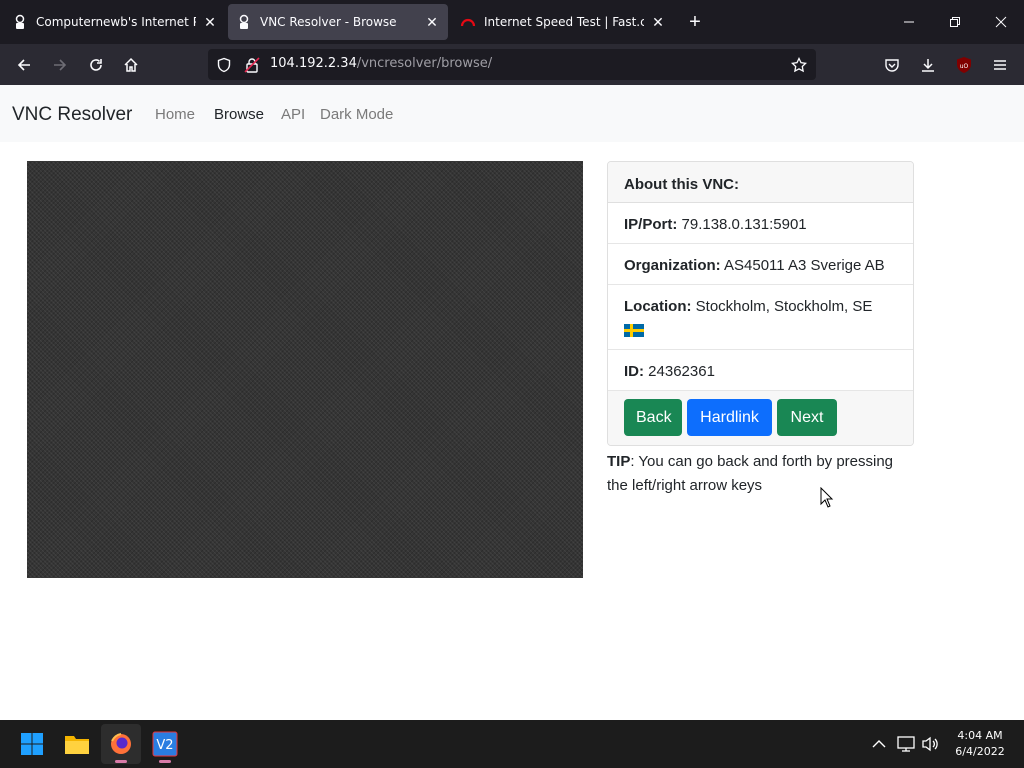 Image resolution: width=1024 pixels, height=768 pixels. I want to click on reload-icon, so click(96, 65).